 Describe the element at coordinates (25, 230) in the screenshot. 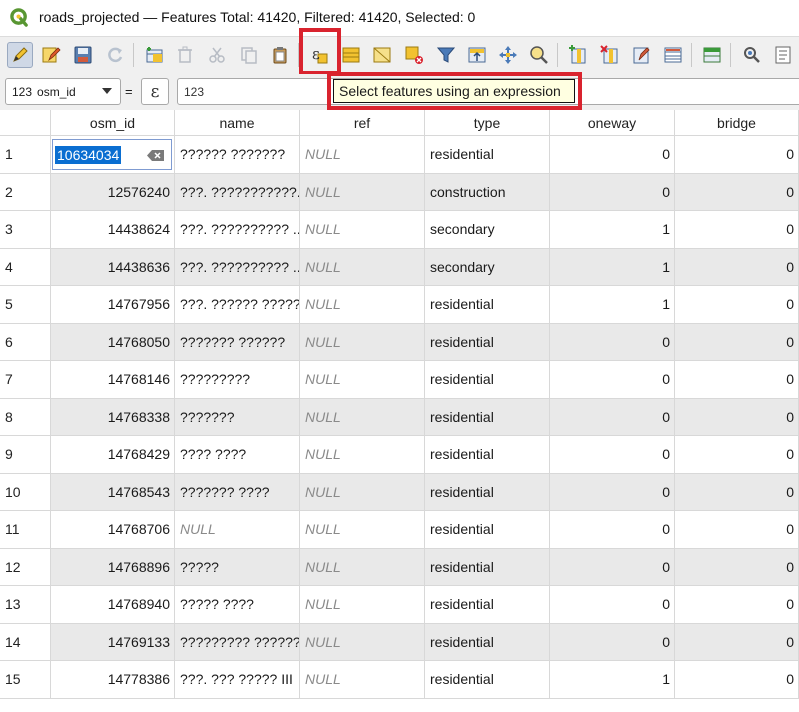

I see `row-number: 3` at that location.